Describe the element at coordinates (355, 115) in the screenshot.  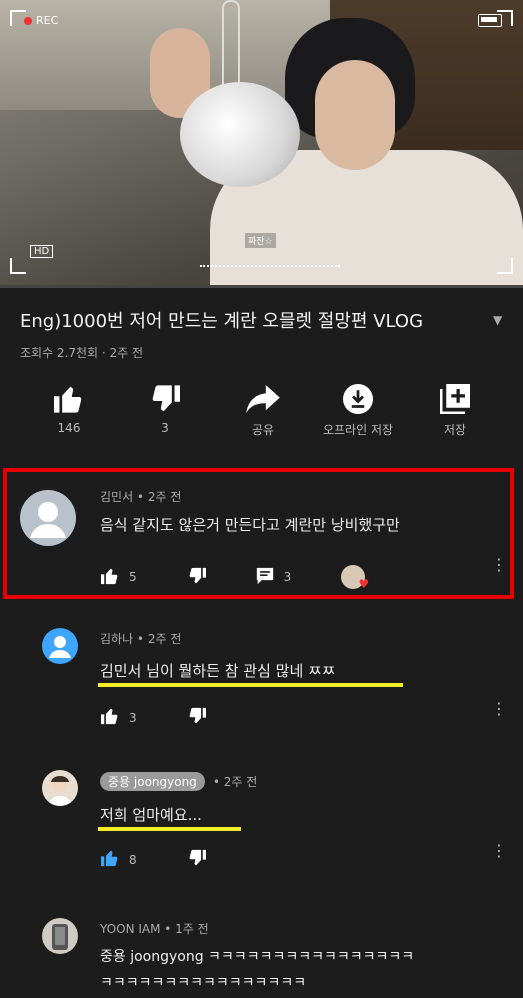
I see `person-face` at that location.